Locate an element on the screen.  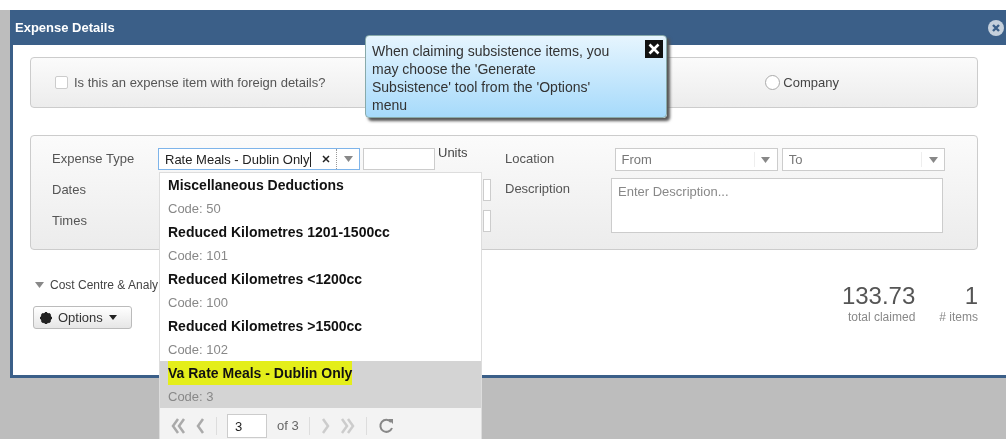
units-label: Units is located at coordinates (453, 152).